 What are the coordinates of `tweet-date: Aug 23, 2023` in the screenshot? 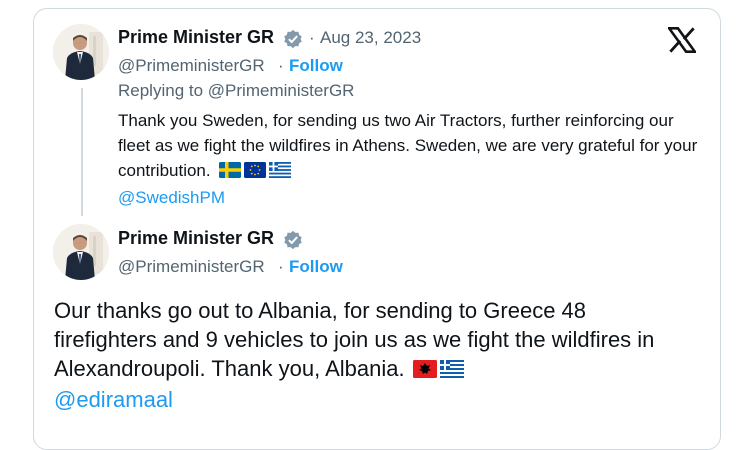 It's located at (370, 38).